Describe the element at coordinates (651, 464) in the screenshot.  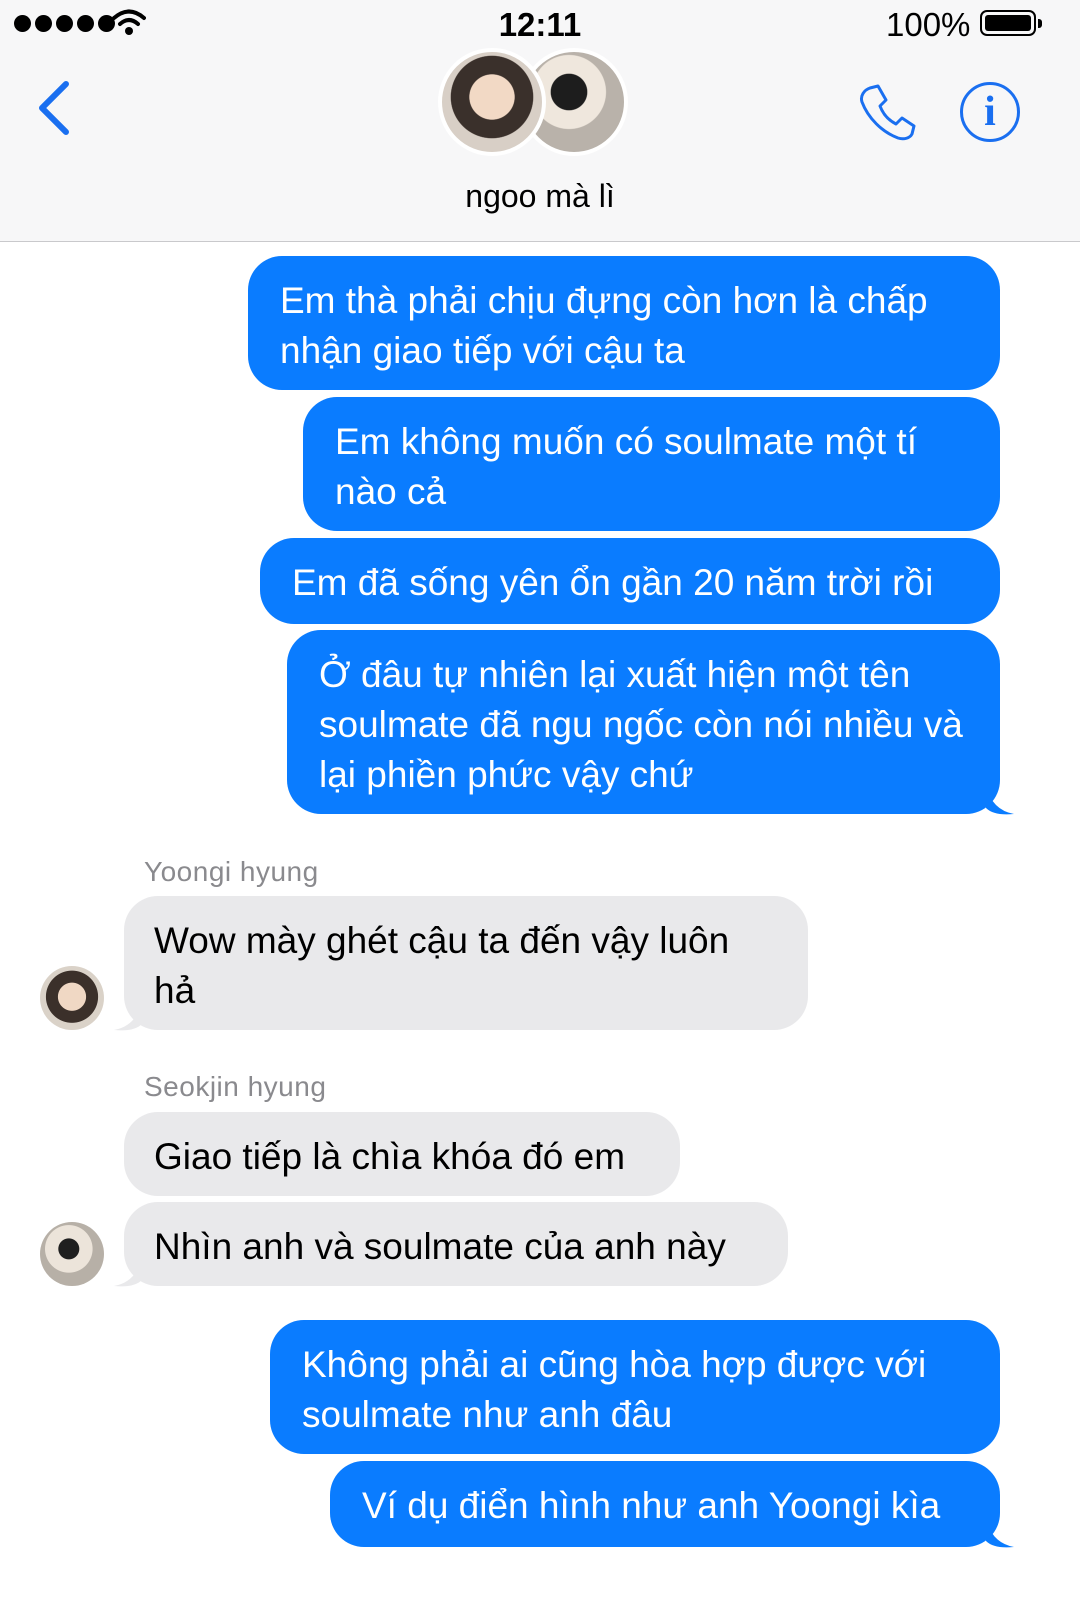
I see `outgoing-message: Em không muốn có soulmate một tí nào cả` at that location.